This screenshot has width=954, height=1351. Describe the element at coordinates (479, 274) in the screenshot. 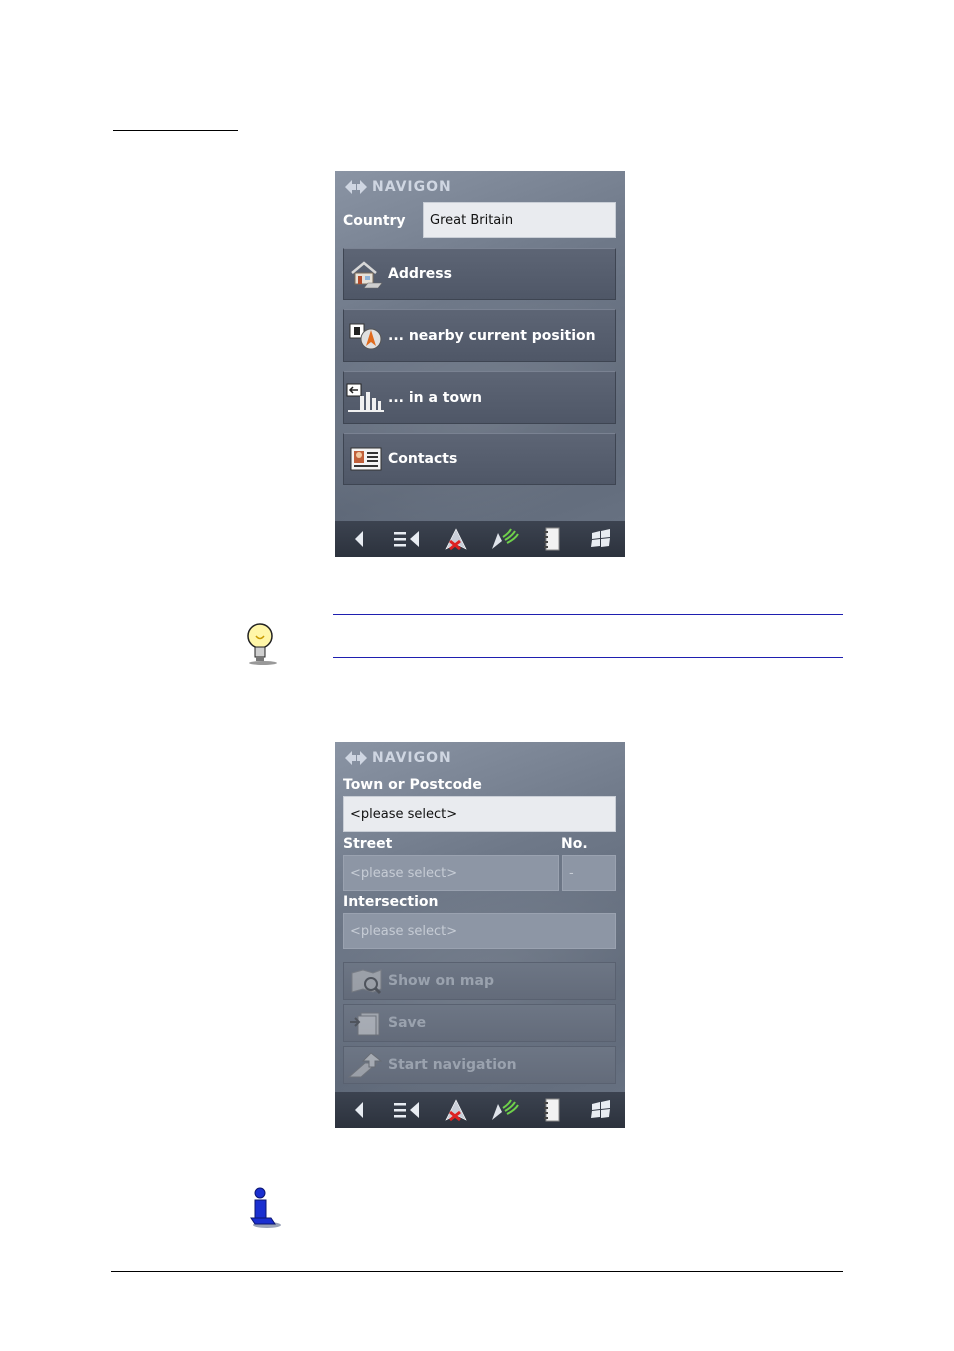

I see `address-button: Address` at that location.